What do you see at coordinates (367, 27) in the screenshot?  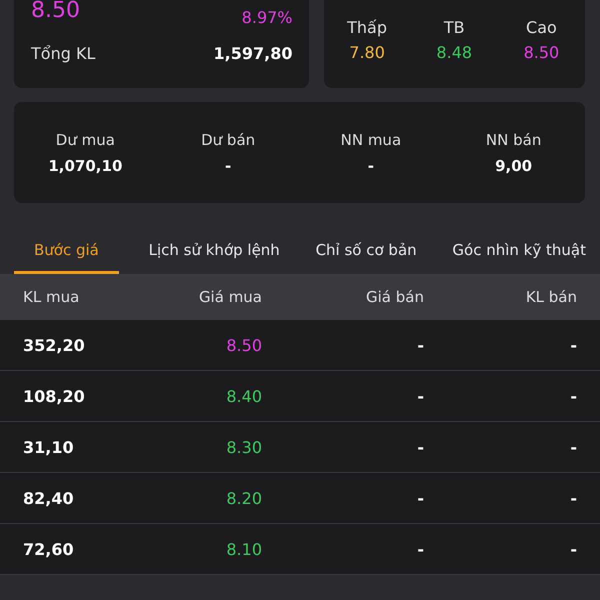 I see `range-label: Thấp` at bounding box center [367, 27].